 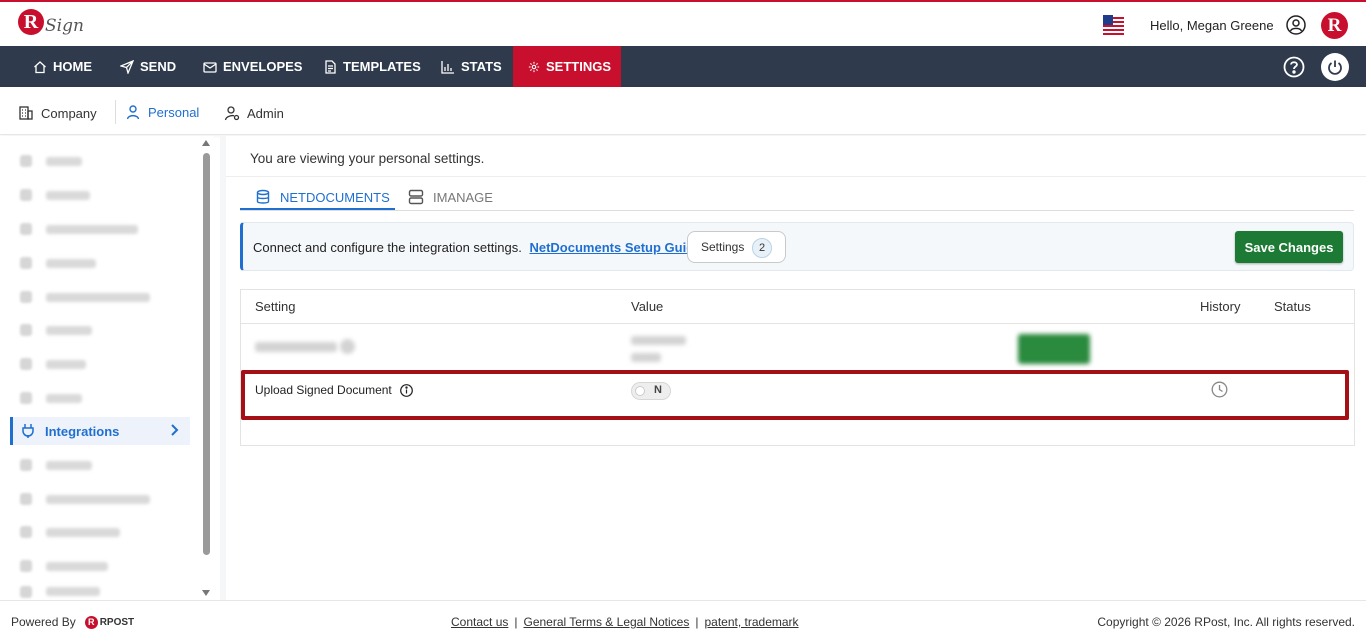 I want to click on sidebar-item-integrations: Integrations, so click(x=100, y=431).